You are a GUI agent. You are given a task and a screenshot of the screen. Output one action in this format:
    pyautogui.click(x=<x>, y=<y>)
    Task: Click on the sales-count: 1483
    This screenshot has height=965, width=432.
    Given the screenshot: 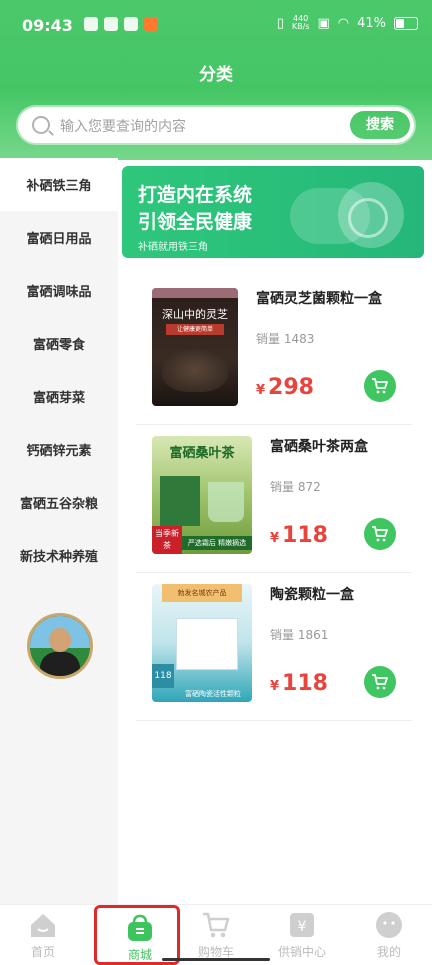 What is the action you would take?
    pyautogui.click(x=299, y=339)
    